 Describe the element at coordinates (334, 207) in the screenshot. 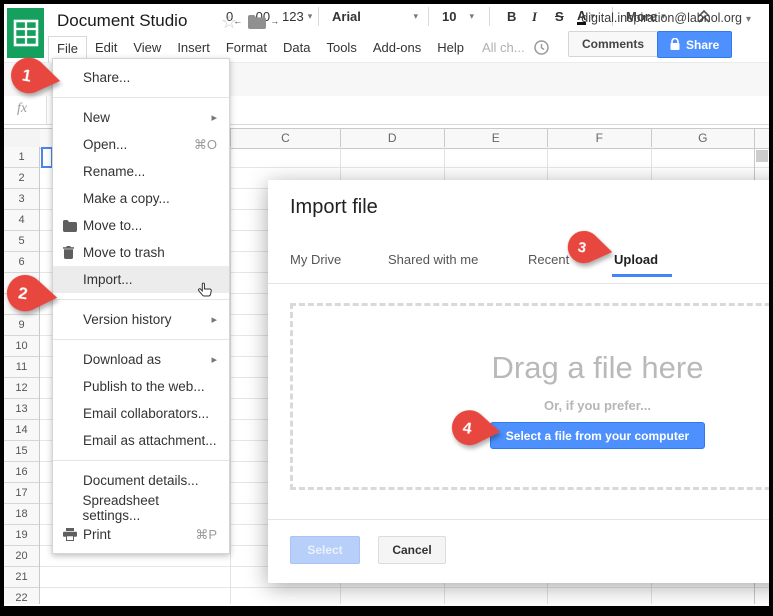

I see `dialog-title: Import file` at that location.